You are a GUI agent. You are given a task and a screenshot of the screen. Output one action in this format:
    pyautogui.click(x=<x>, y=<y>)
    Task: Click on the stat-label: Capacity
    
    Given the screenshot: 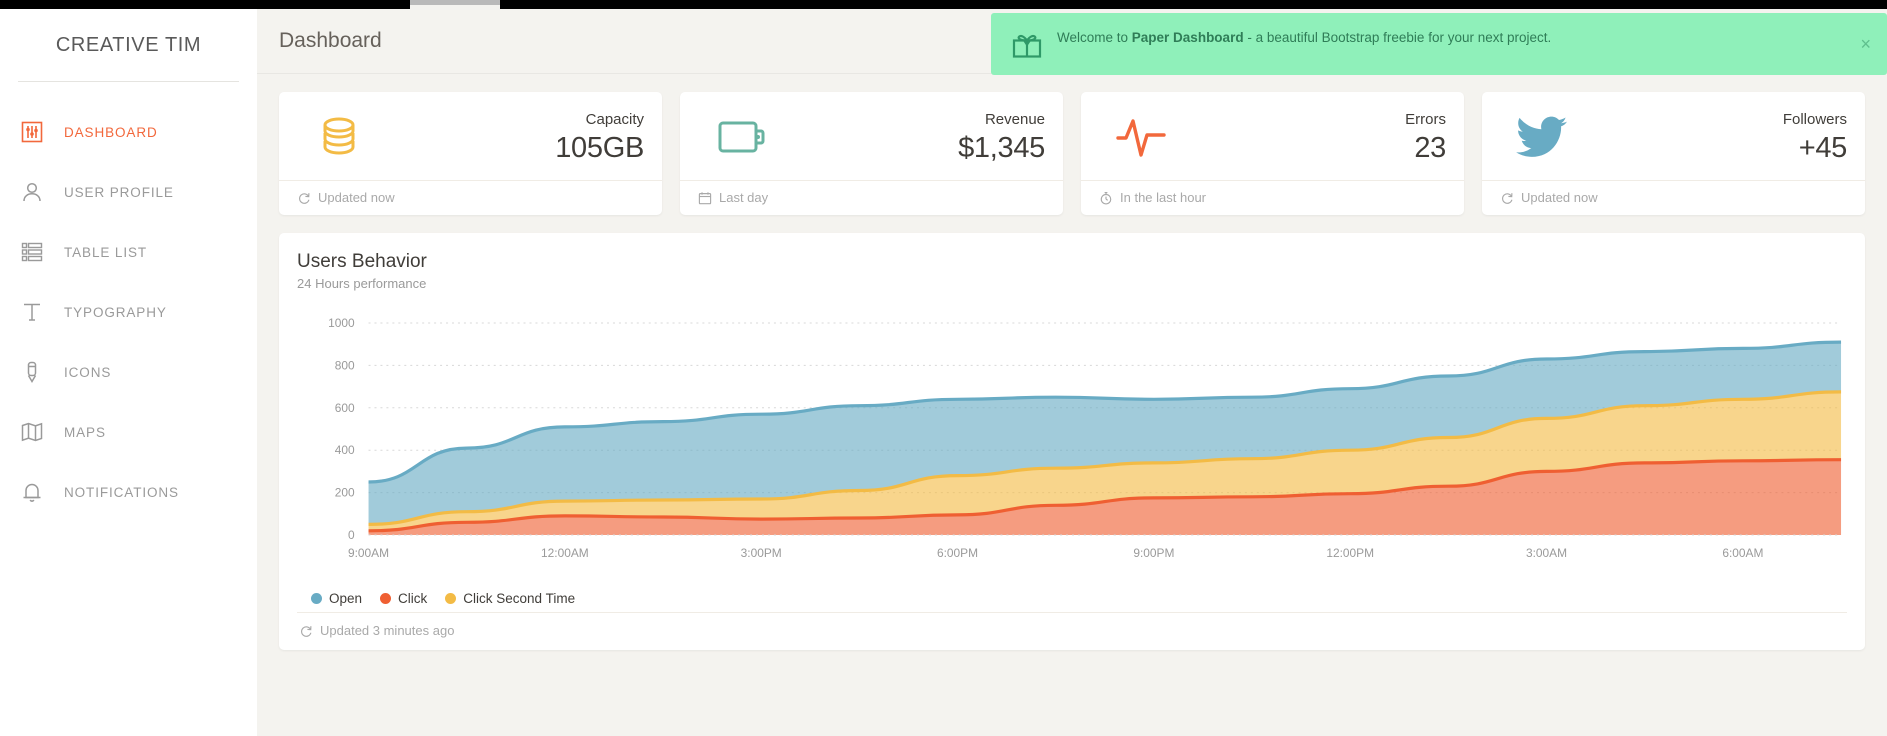 What is the action you would take?
    pyautogui.click(x=614, y=119)
    